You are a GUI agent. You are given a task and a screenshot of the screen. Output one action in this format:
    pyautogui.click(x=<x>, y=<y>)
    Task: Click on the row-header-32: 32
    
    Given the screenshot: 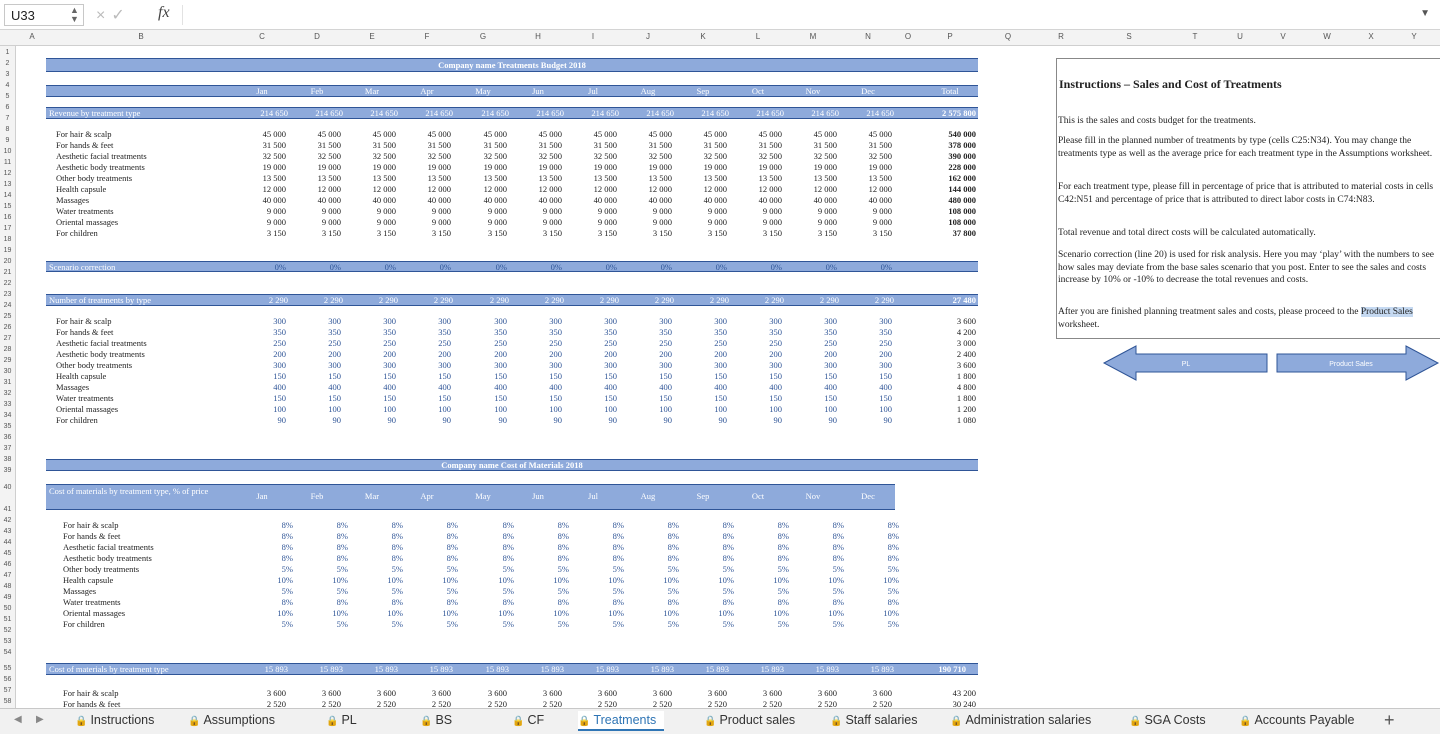 What is the action you would take?
    pyautogui.click(x=7, y=393)
    